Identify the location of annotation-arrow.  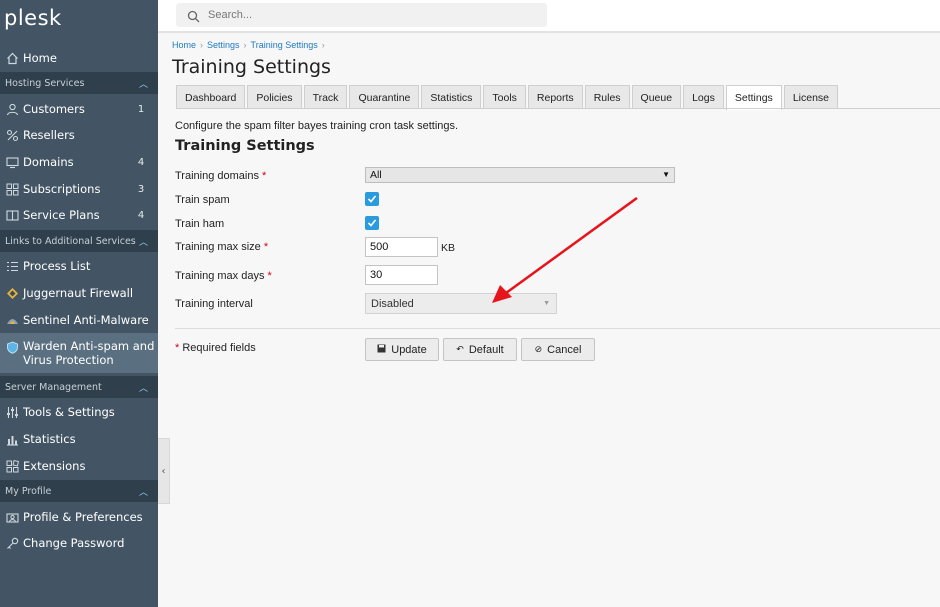
(565, 249).